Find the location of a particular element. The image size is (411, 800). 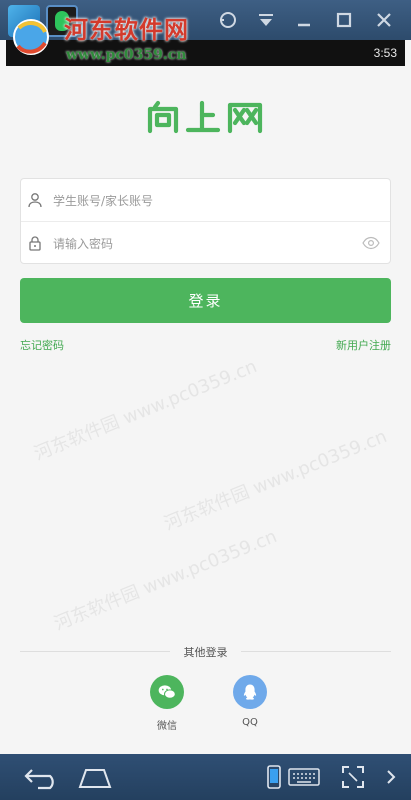

rotate-icon is located at coordinates (228, 20).